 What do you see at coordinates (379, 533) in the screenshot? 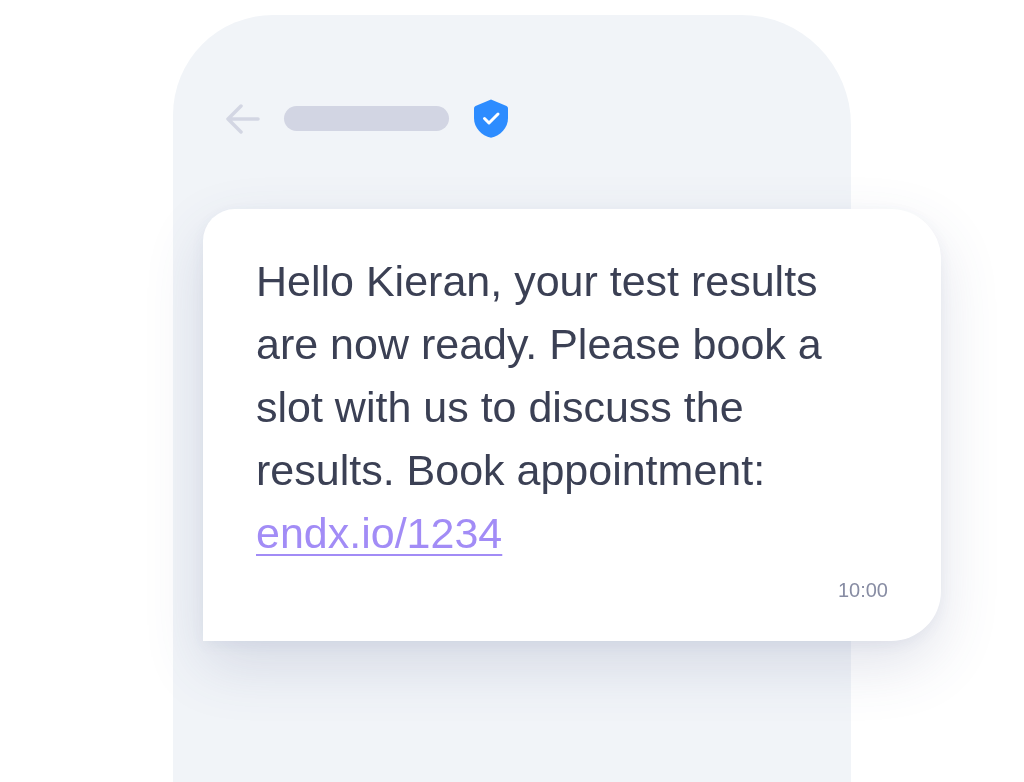
I see `message-link: endx.io/1234` at bounding box center [379, 533].